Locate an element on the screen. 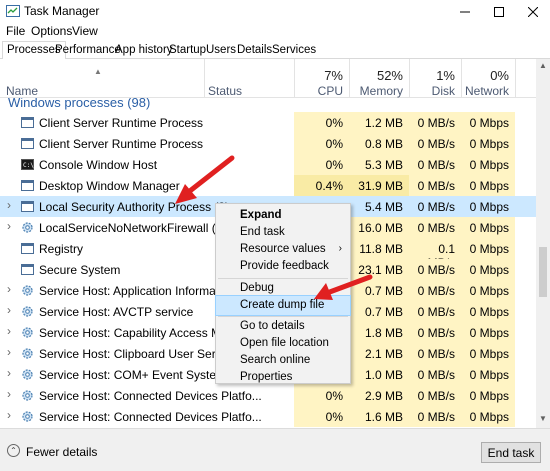 The width and height of the screenshot is (550, 471). menu-item-label: Provide feedback is located at coordinates (284, 266).